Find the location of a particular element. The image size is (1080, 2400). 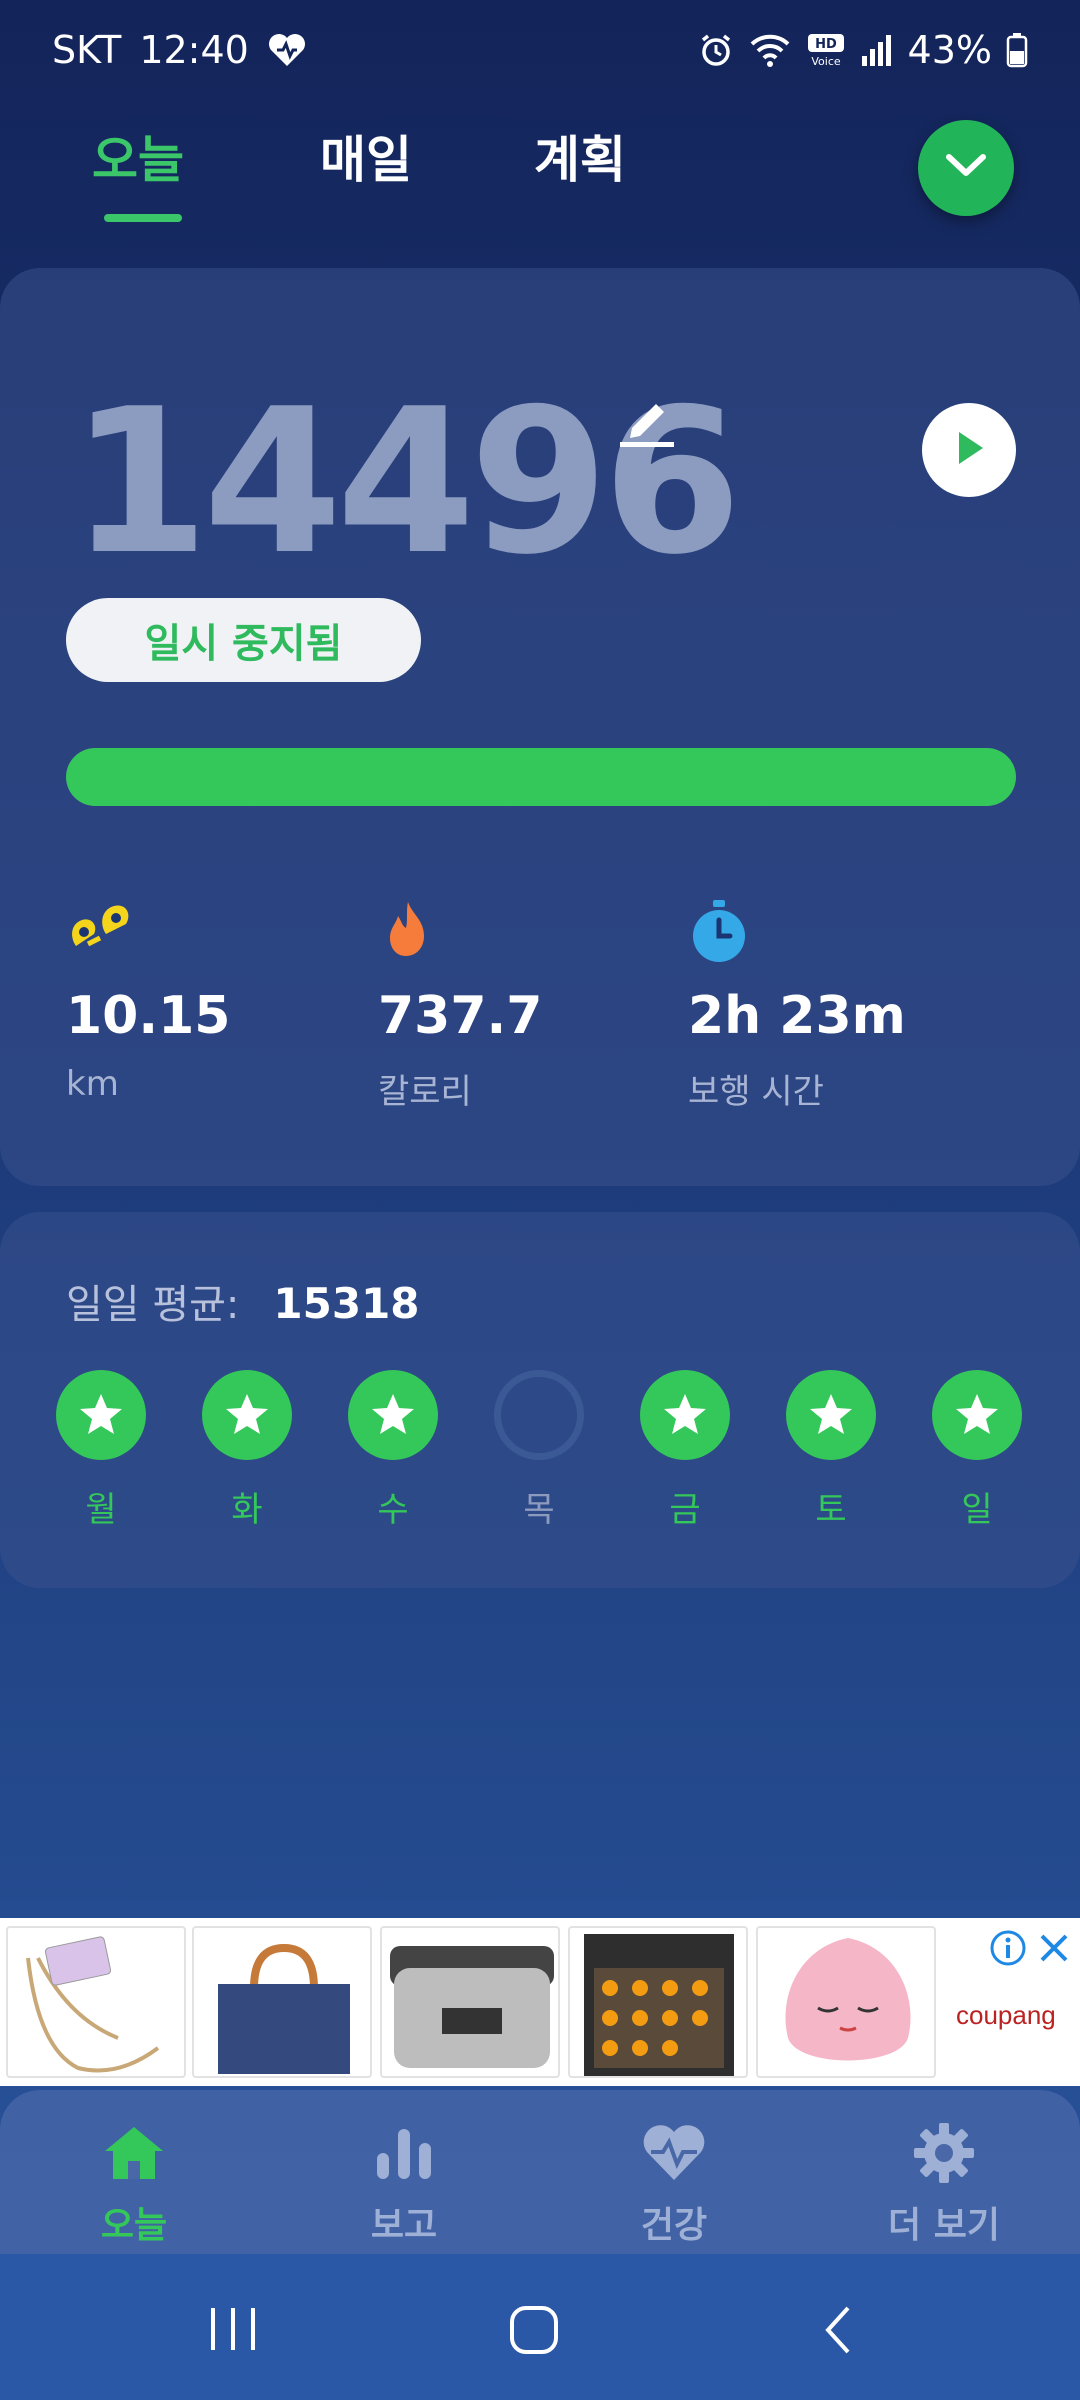

resume-button is located at coordinates (969, 450).